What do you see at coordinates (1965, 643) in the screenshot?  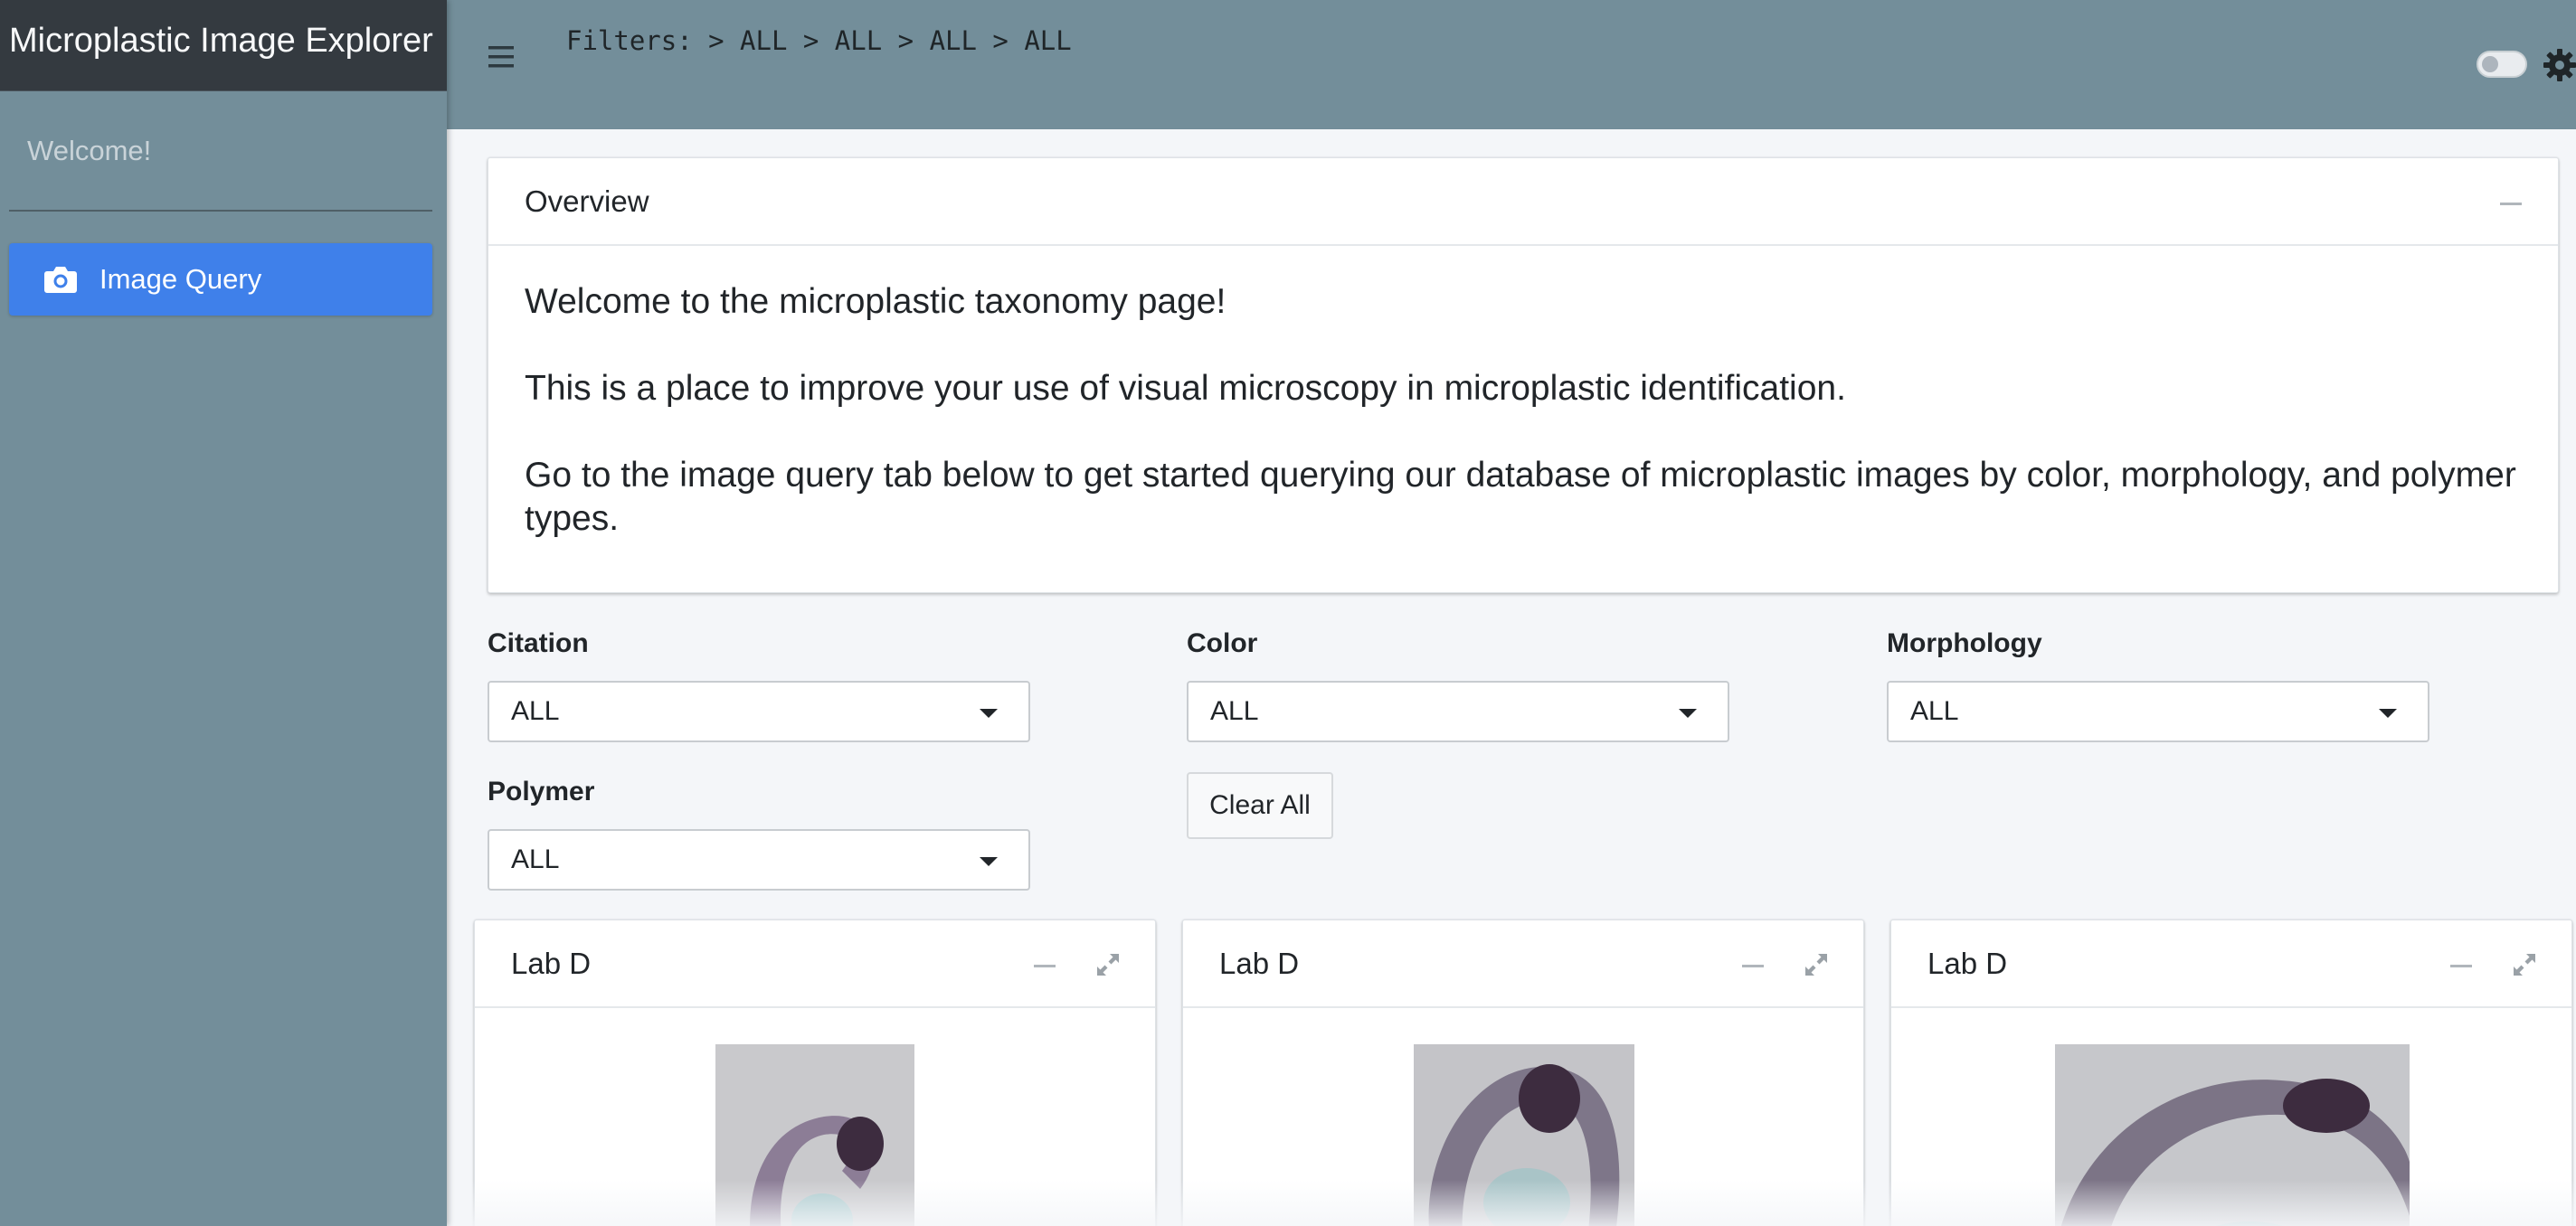 I see `morphology-label: Morphology` at bounding box center [1965, 643].